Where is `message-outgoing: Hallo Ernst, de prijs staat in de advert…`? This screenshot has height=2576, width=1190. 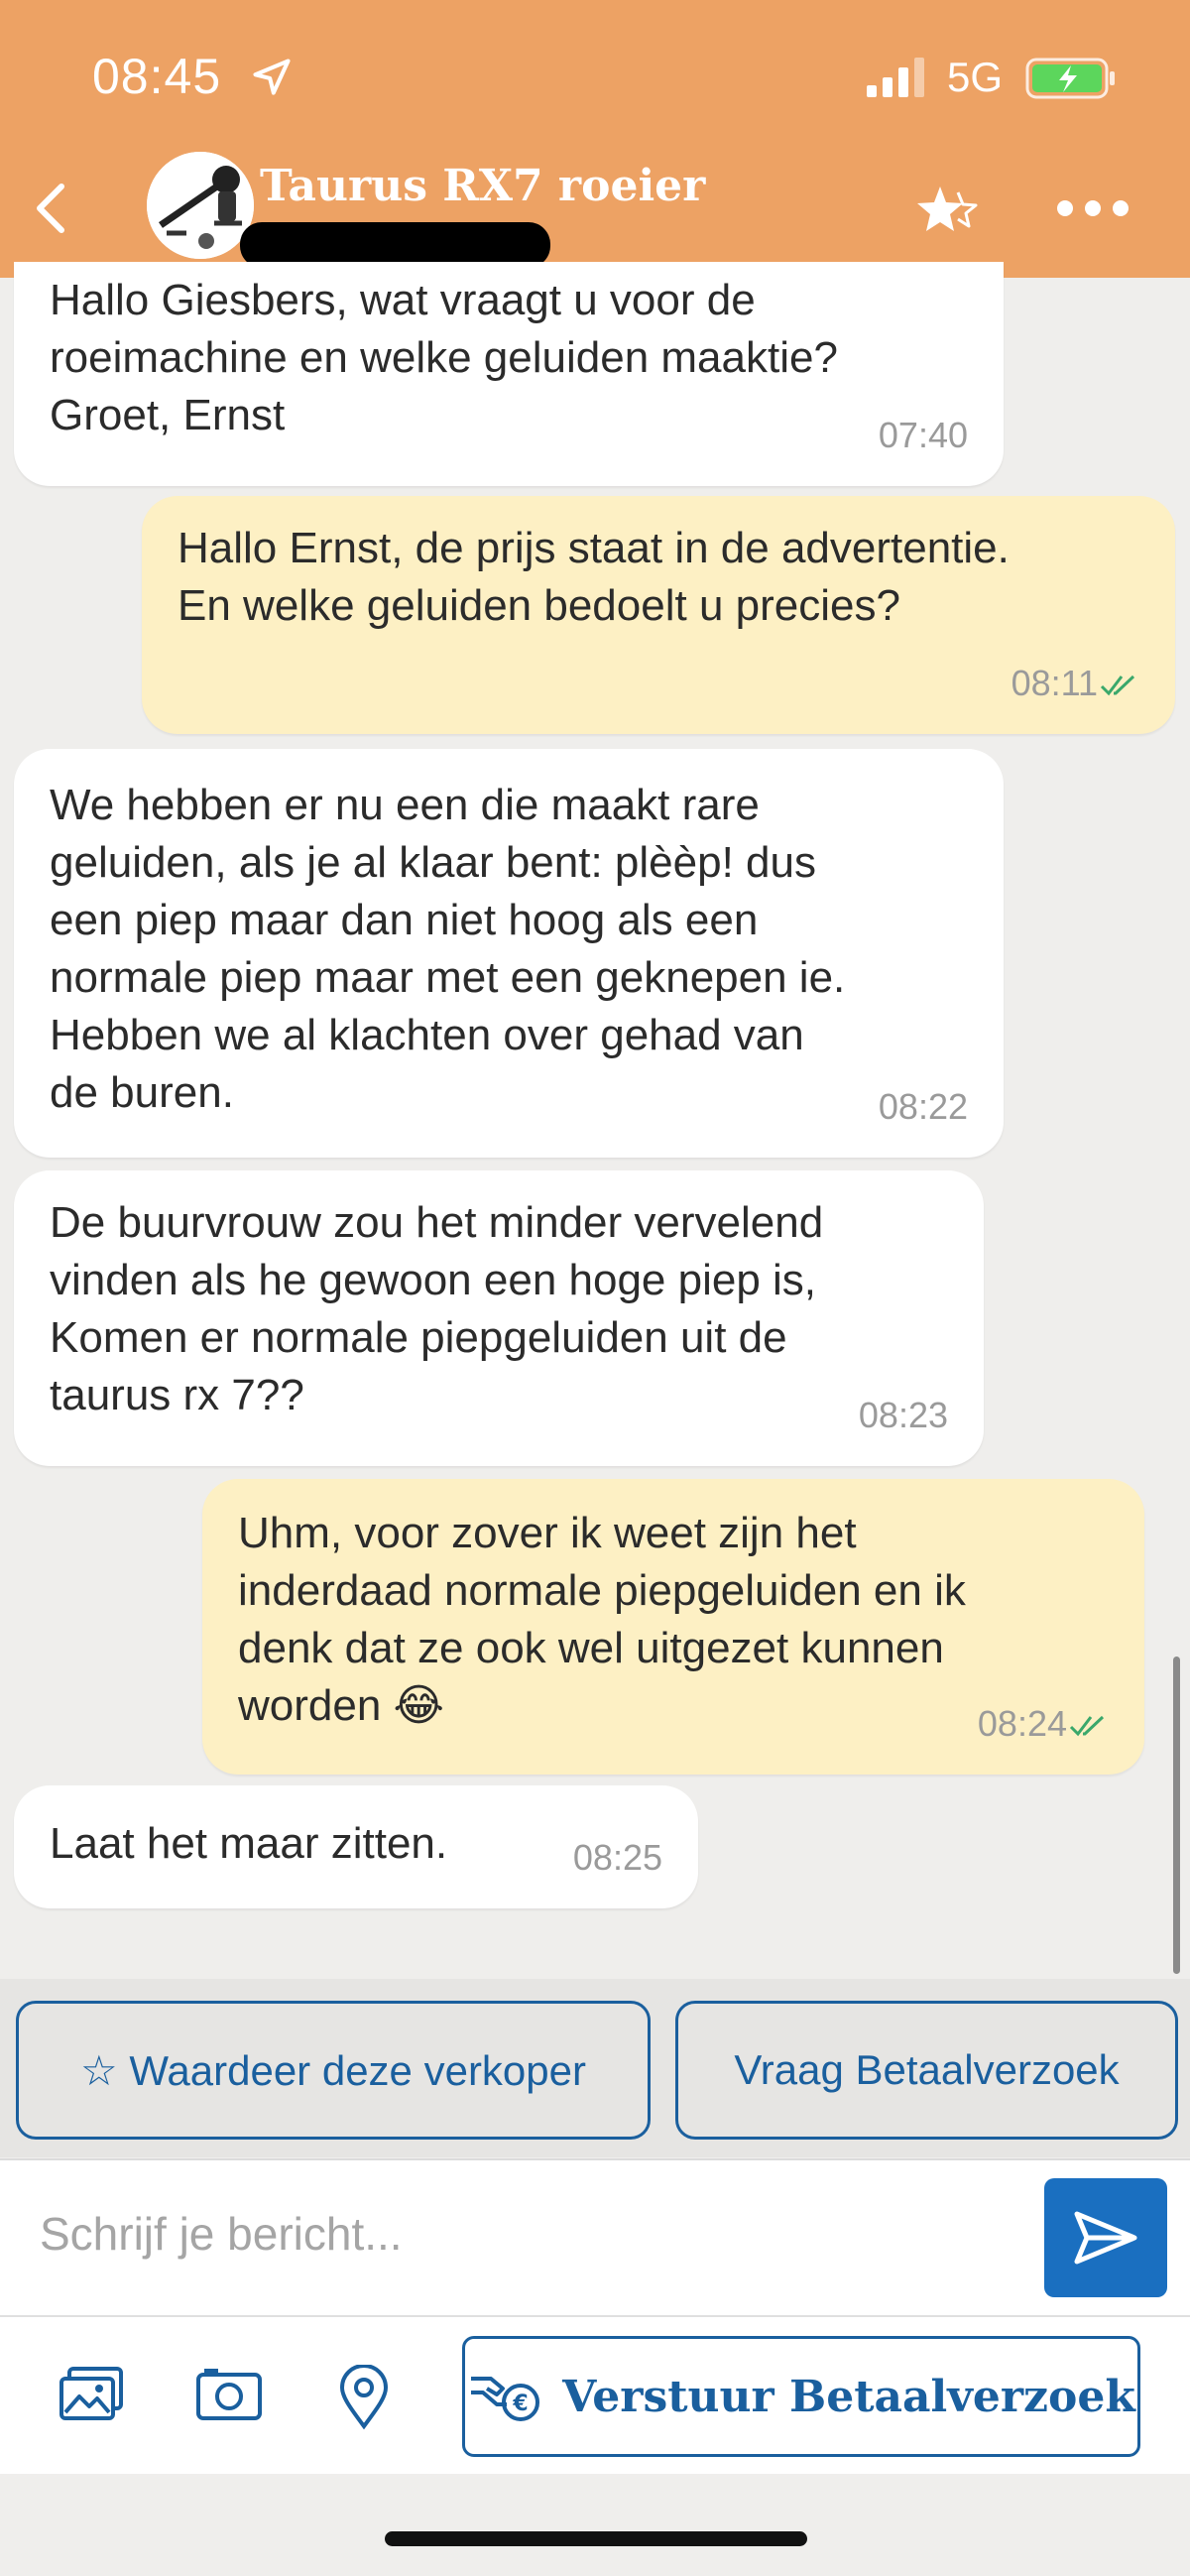
message-outgoing: Hallo Ernst, de prijs staat in de advert… is located at coordinates (658, 615).